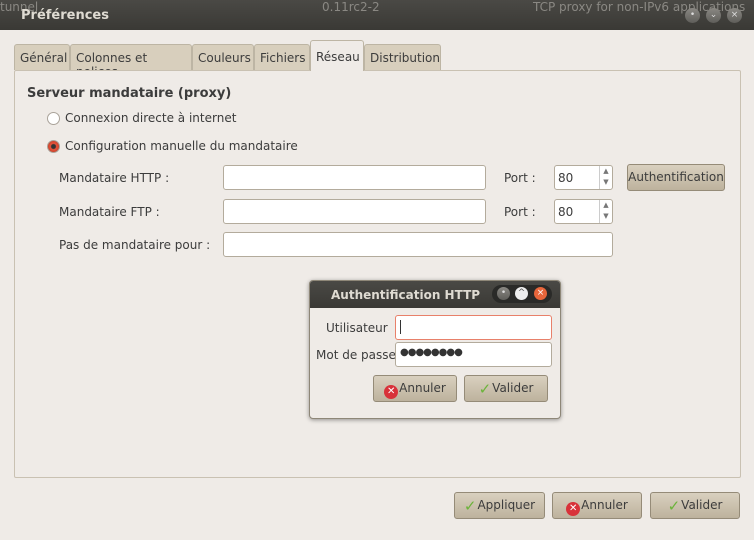 Image resolution: width=754 pixels, height=540 pixels. Describe the element at coordinates (357, 328) in the screenshot. I see `user-label: Utilisateur` at that location.